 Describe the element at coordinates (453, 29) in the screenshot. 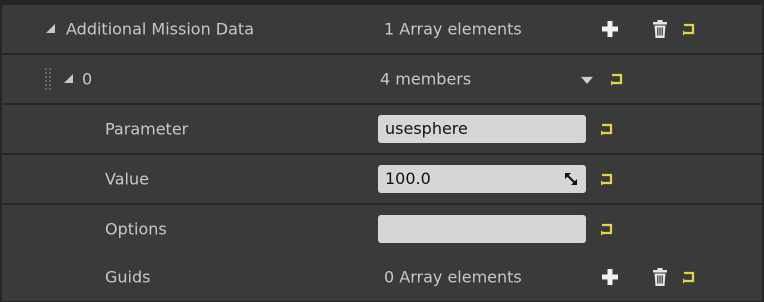

I see `array-count-text: 1 Array elements` at that location.